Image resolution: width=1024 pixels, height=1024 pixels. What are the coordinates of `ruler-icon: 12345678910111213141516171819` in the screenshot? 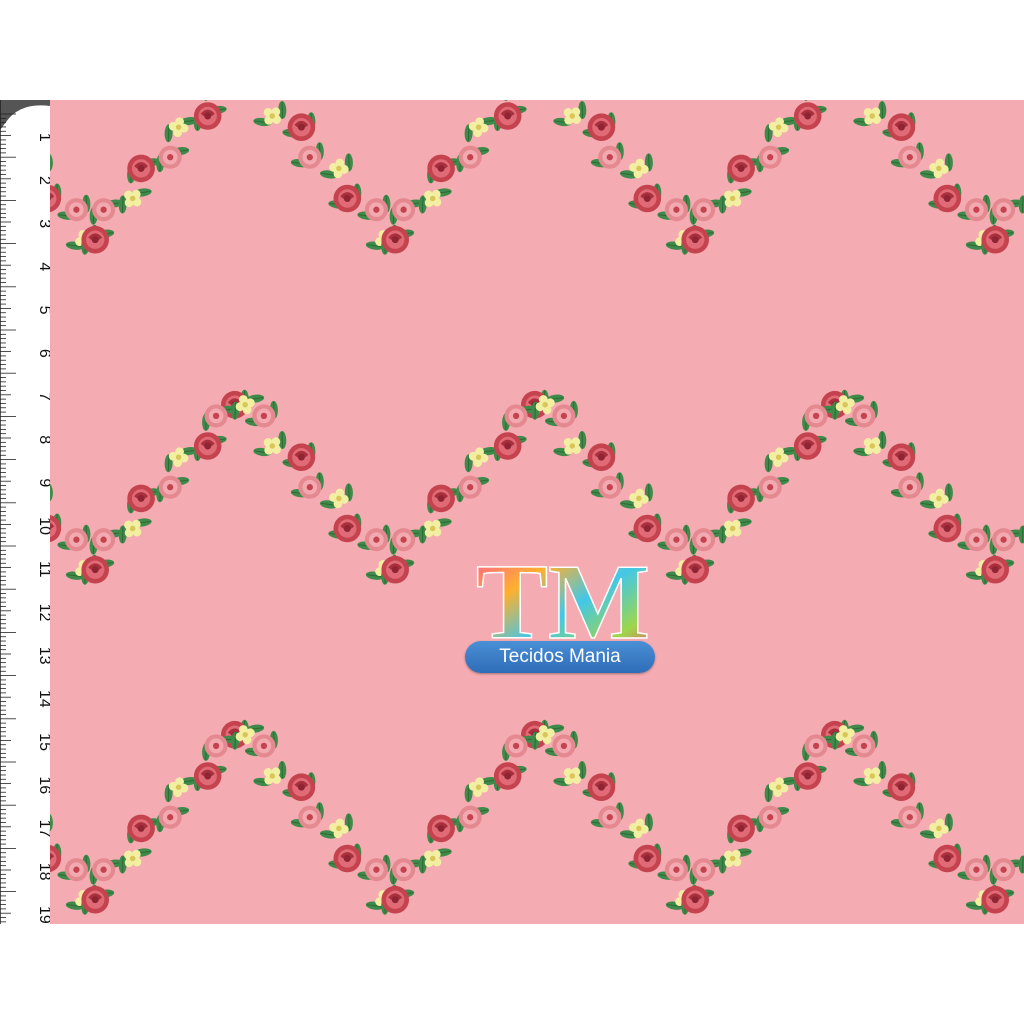 It's located at (25, 512).